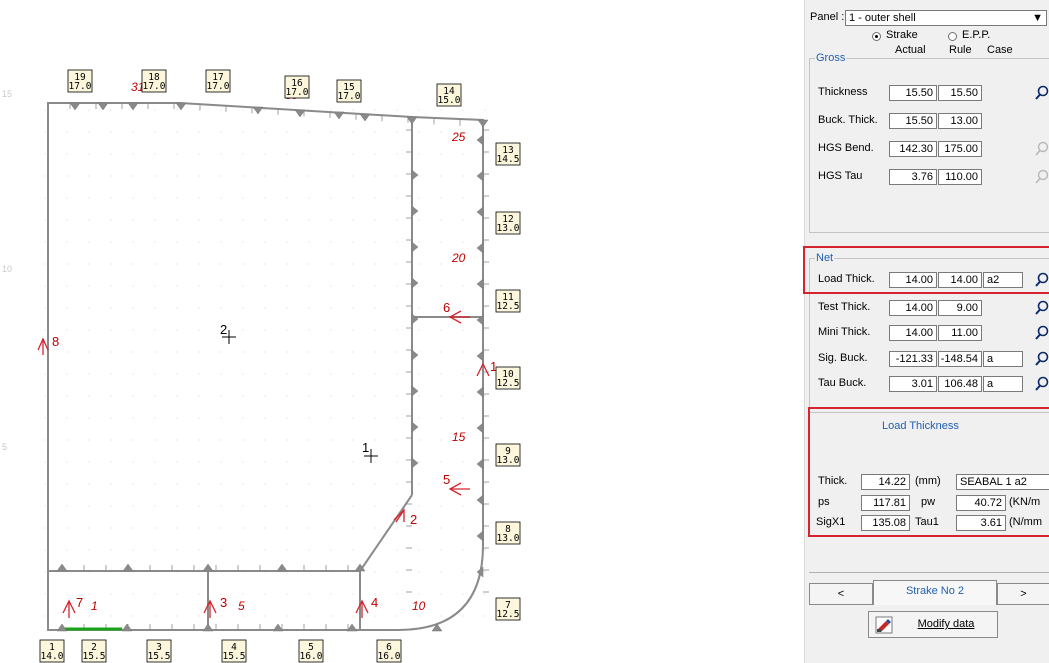  Describe the element at coordinates (913, 280) in the screenshot. I see `net-load-thick-actual: 14.00` at that location.